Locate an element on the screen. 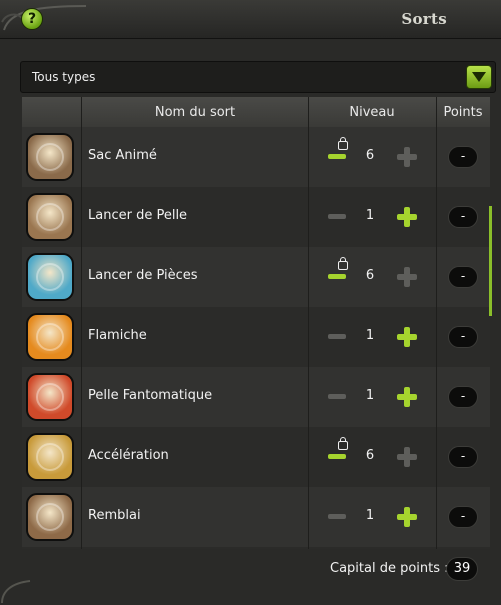 The width and height of the screenshot is (501, 605). spell-row: Sac Animé 6 - is located at coordinates (256, 157).